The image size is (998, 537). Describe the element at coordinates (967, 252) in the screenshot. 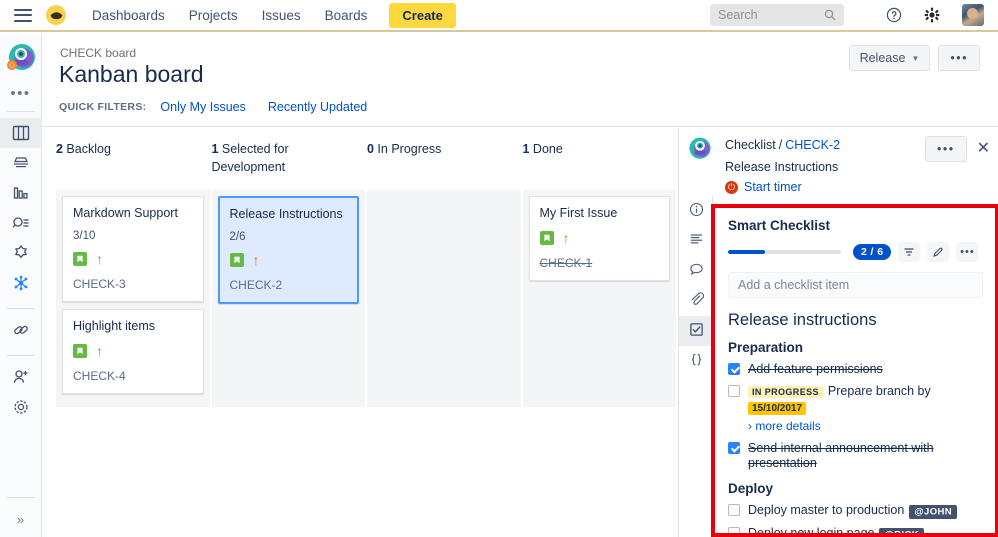

I see `smart-checklist-more-icon: •••` at that location.